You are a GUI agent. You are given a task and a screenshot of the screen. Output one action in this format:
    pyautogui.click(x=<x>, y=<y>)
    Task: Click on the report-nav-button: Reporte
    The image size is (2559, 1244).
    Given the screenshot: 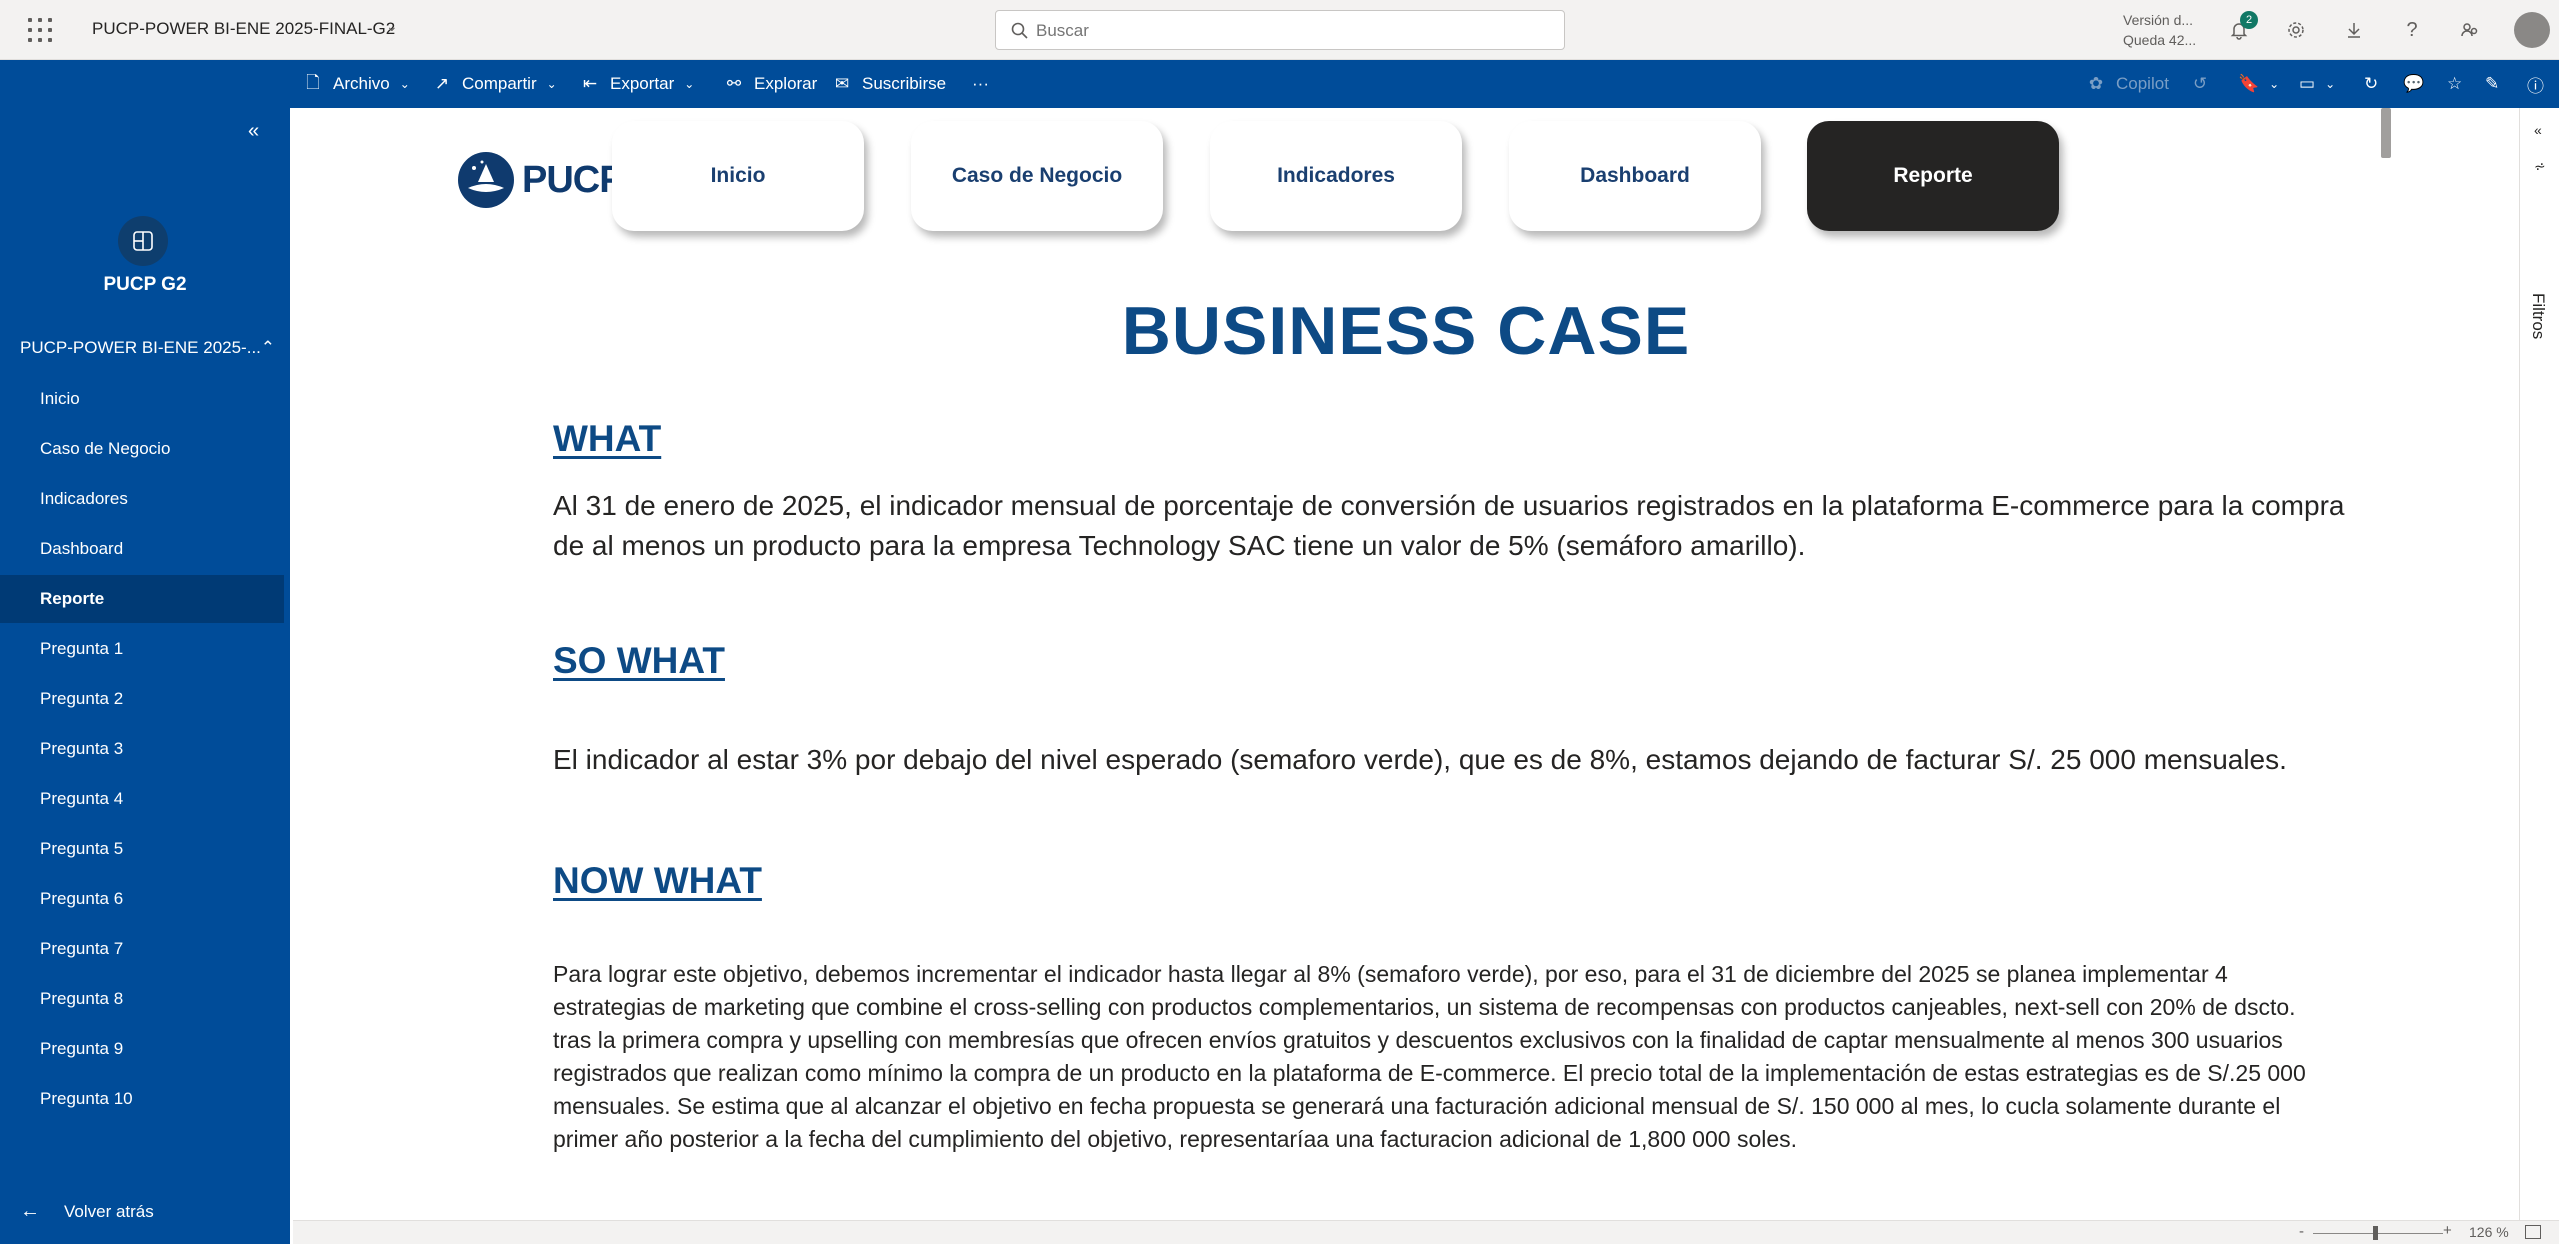 What is the action you would take?
    pyautogui.click(x=1933, y=176)
    